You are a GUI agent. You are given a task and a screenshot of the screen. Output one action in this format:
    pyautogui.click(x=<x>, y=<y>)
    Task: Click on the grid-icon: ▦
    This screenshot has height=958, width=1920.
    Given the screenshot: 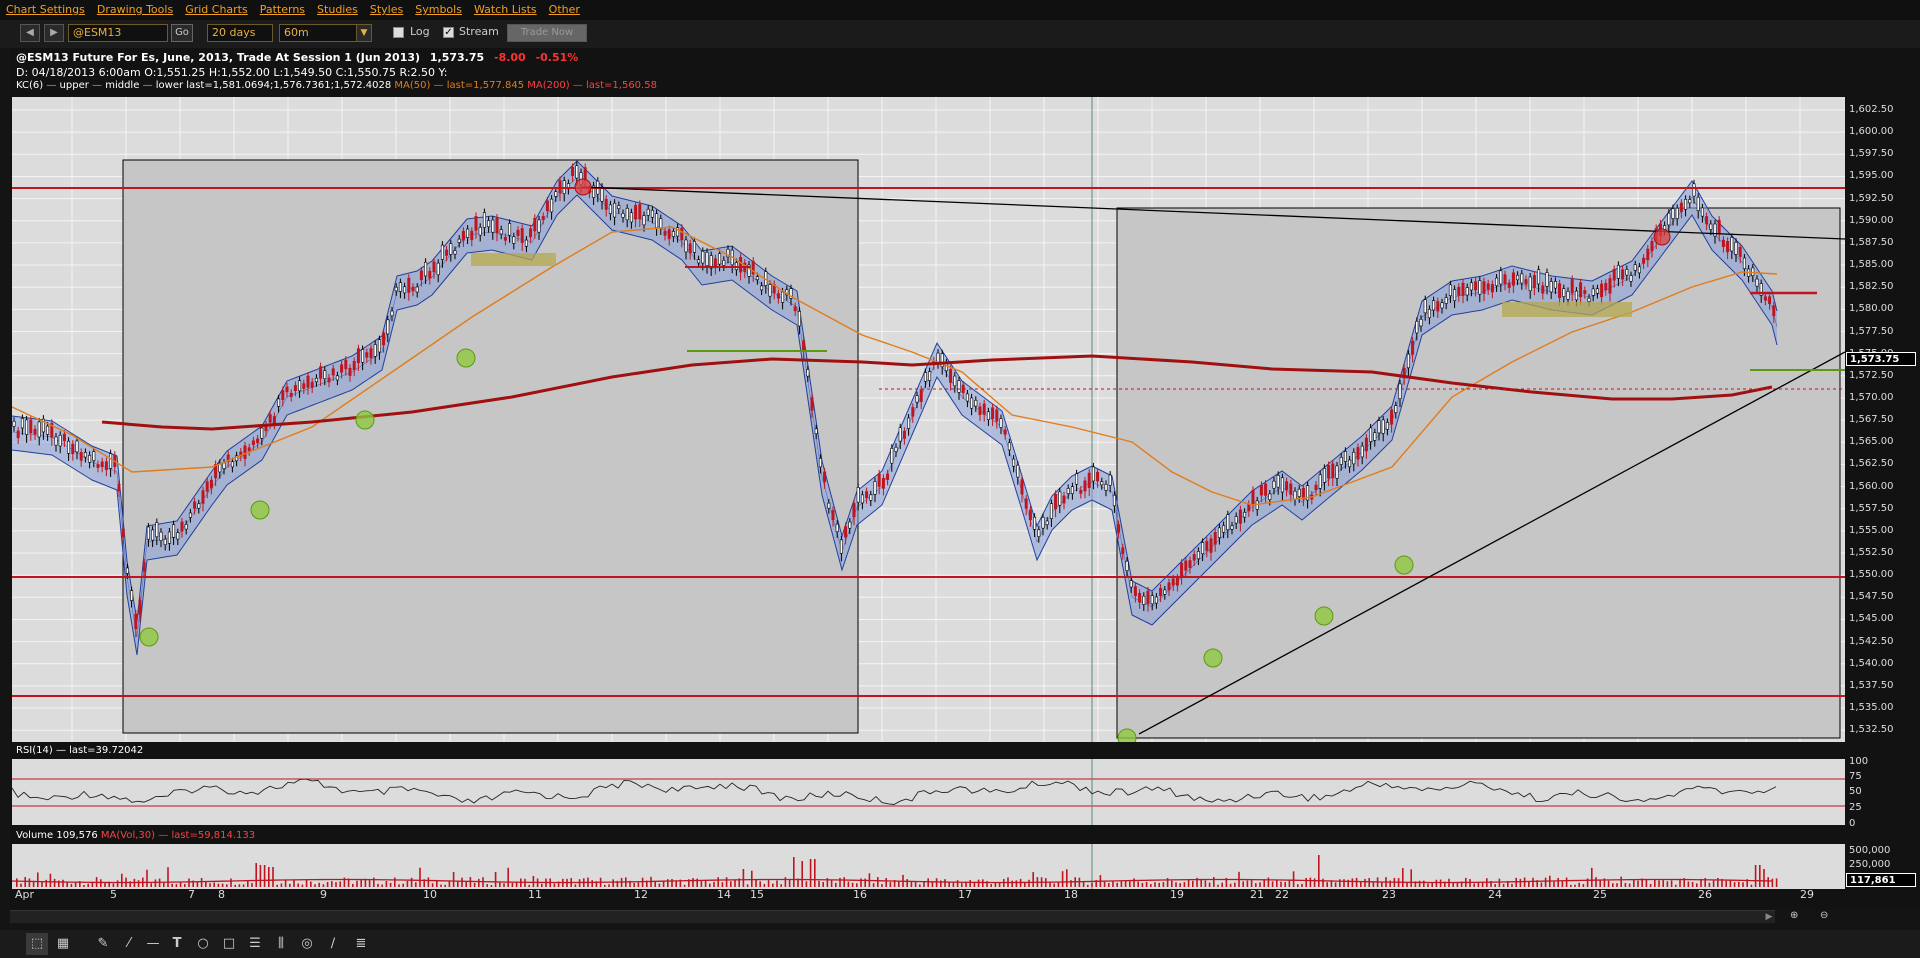 What is the action you would take?
    pyautogui.click(x=63, y=944)
    